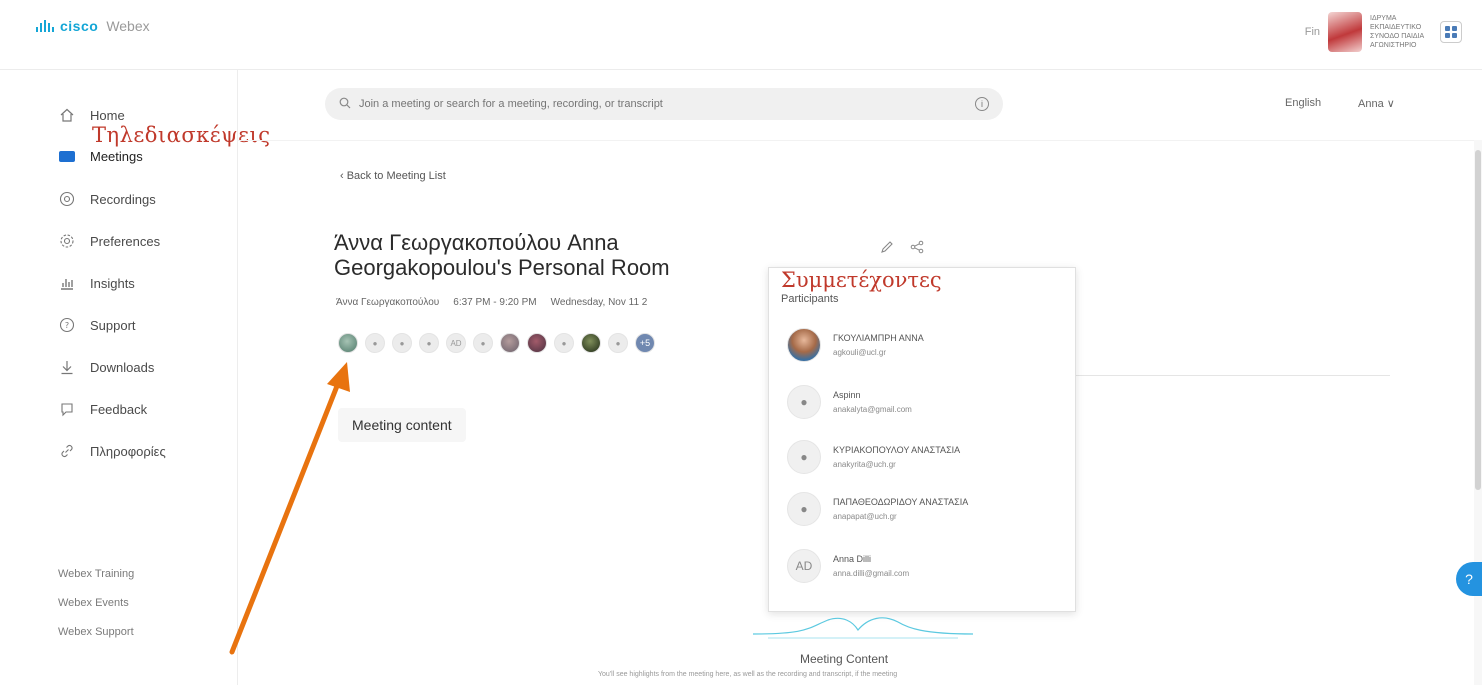  I want to click on header-divider, so click(860, 140).